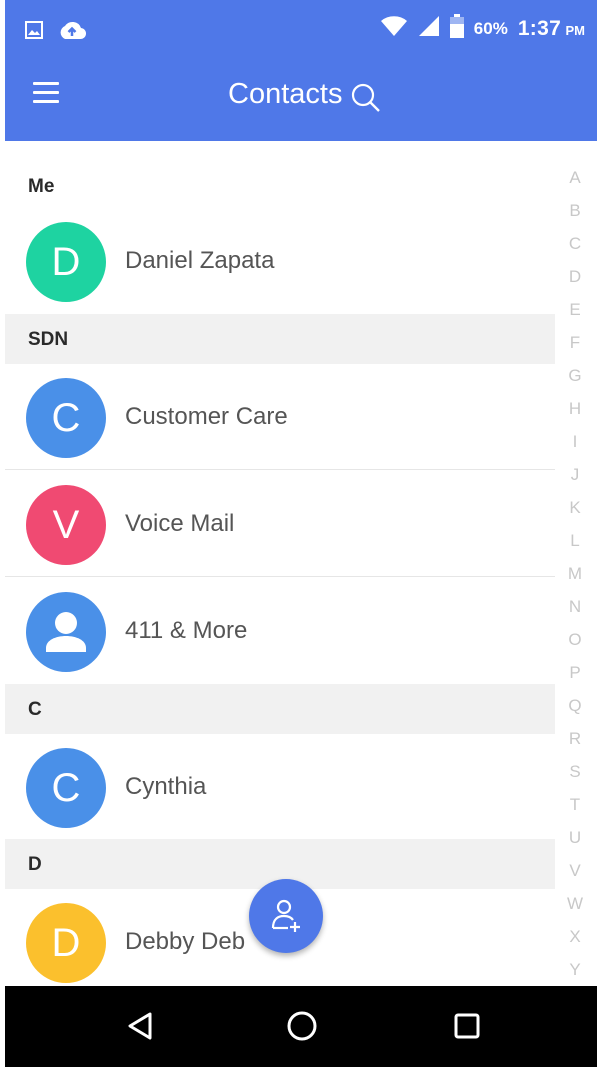  Describe the element at coordinates (166, 786) in the screenshot. I see `contact-name: Cynthia` at that location.